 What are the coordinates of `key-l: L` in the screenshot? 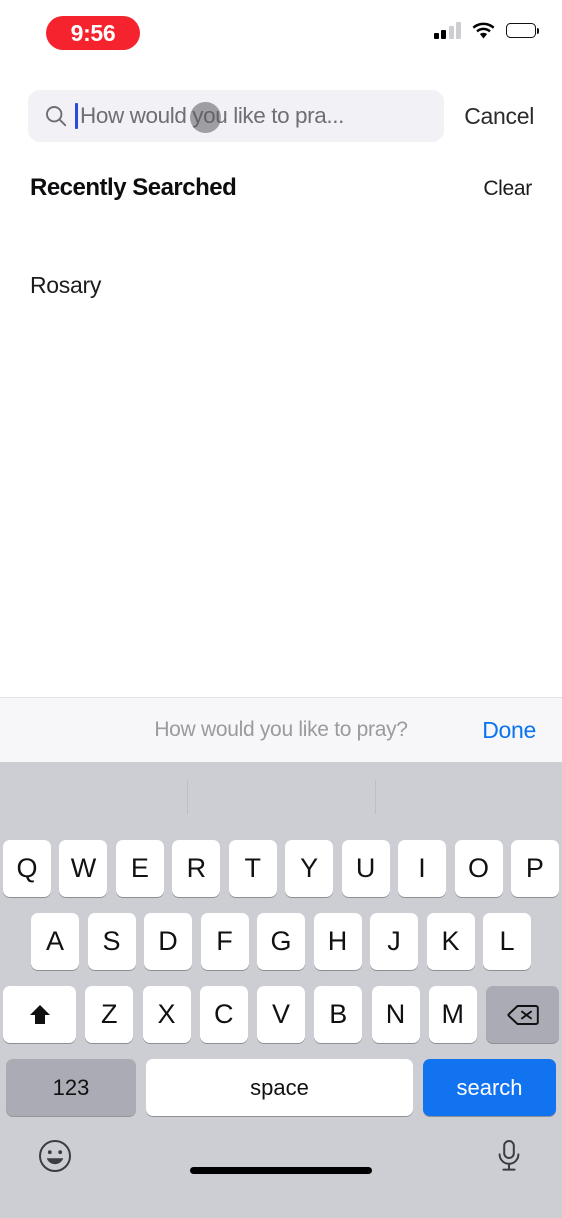 It's located at (507, 941).